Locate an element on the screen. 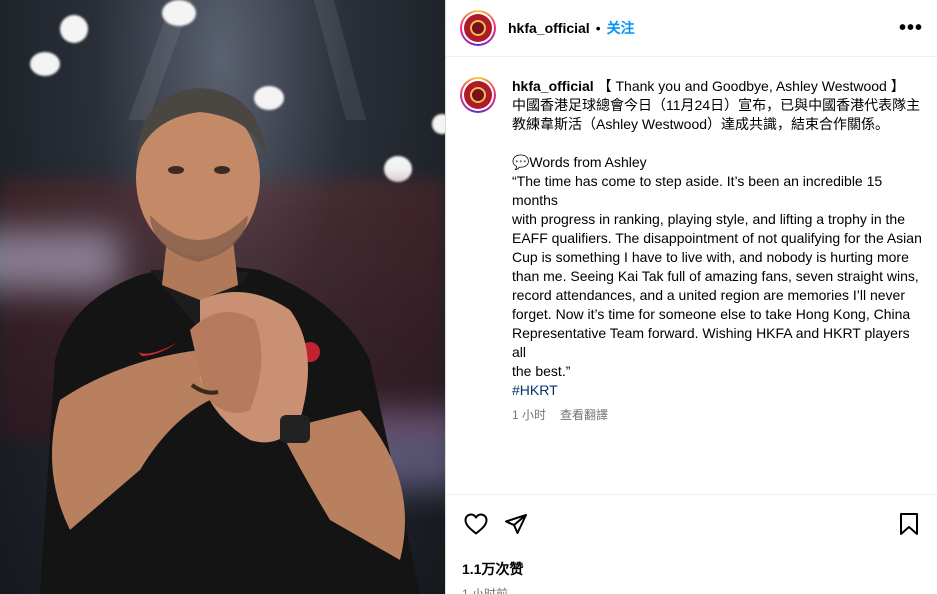 This screenshot has height=594, width=937. caption-meta: 1 小时 查看翻譯 is located at coordinates (719, 415).